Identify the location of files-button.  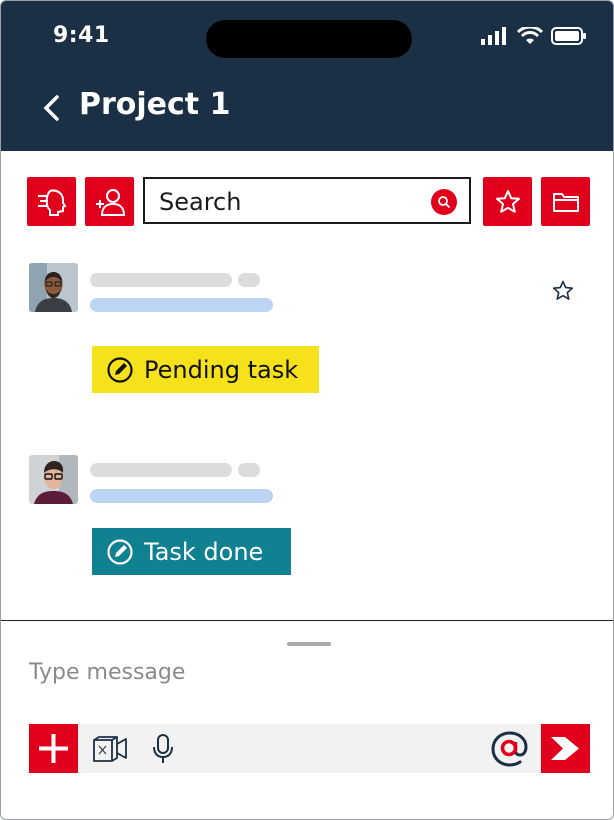
(565, 201).